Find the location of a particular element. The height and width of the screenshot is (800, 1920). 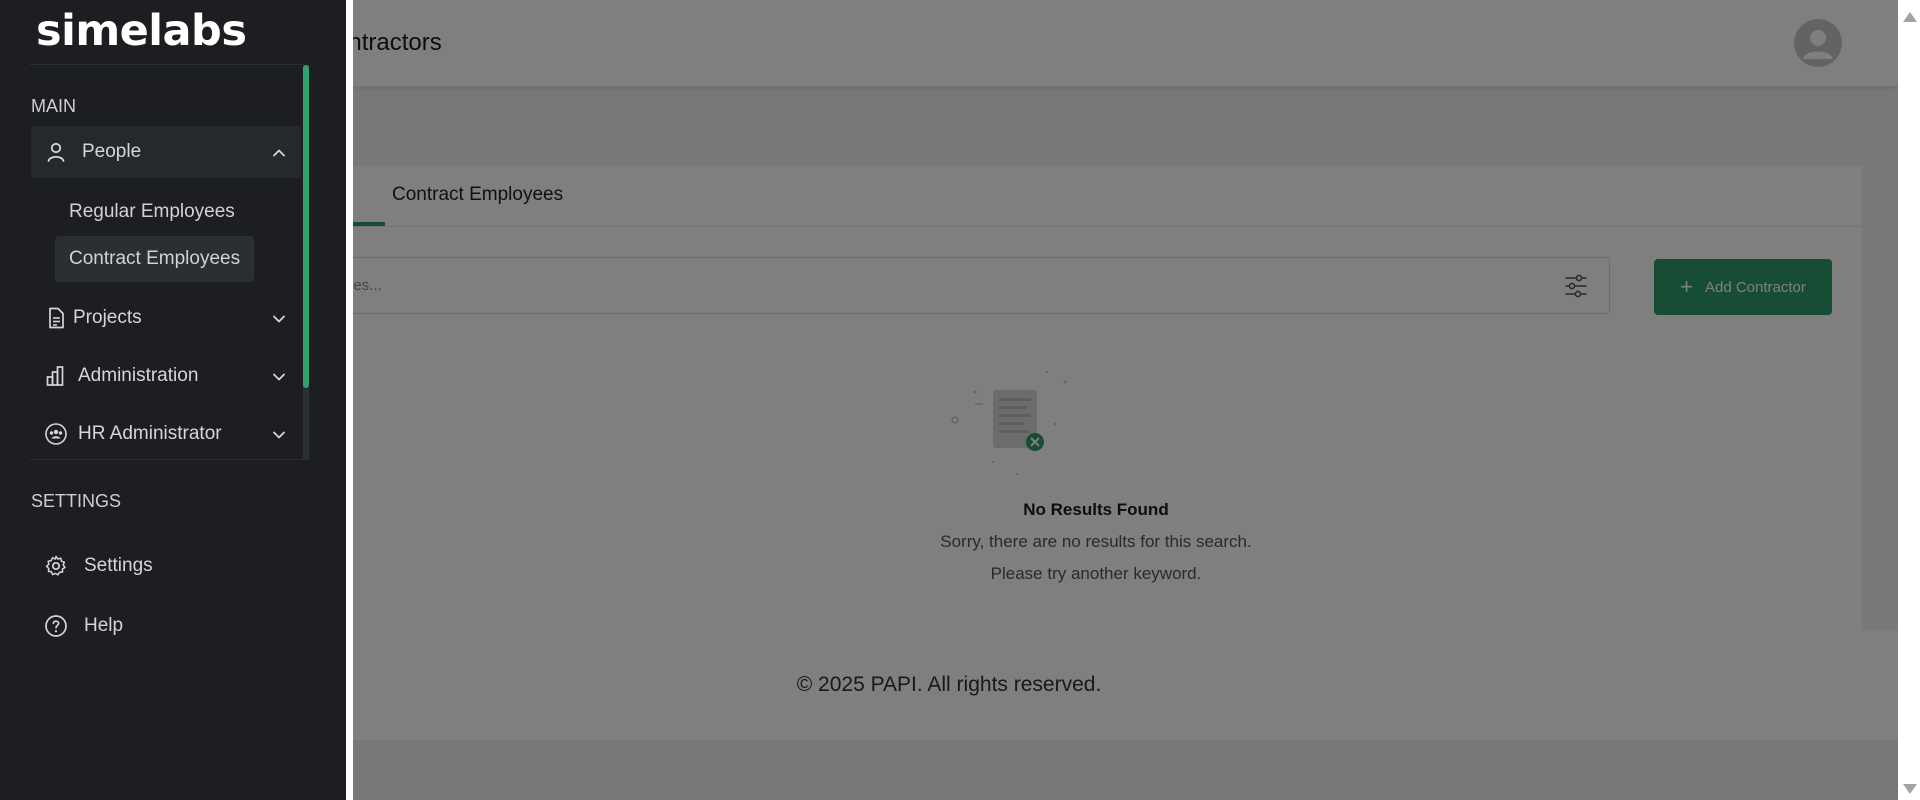

scroll-down-arrow-icon is located at coordinates (1910, 789).